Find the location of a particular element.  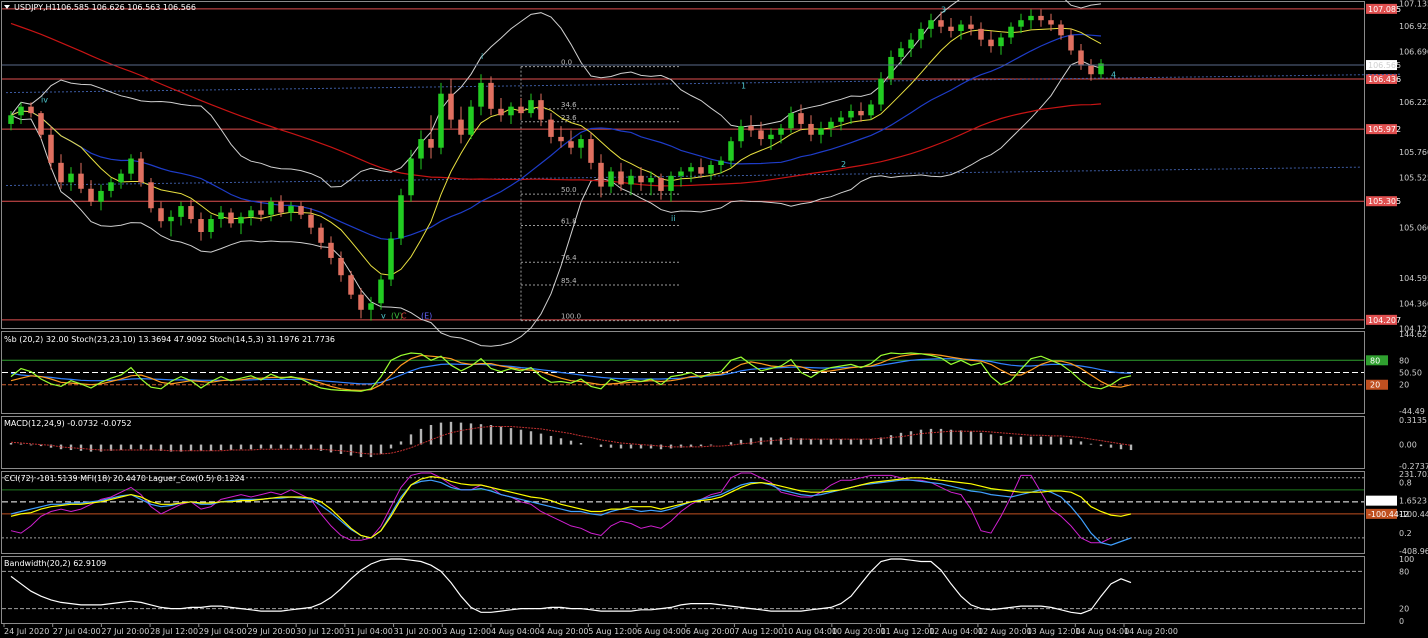

level-badge-label: 104.207 is located at coordinates (1384, 320).